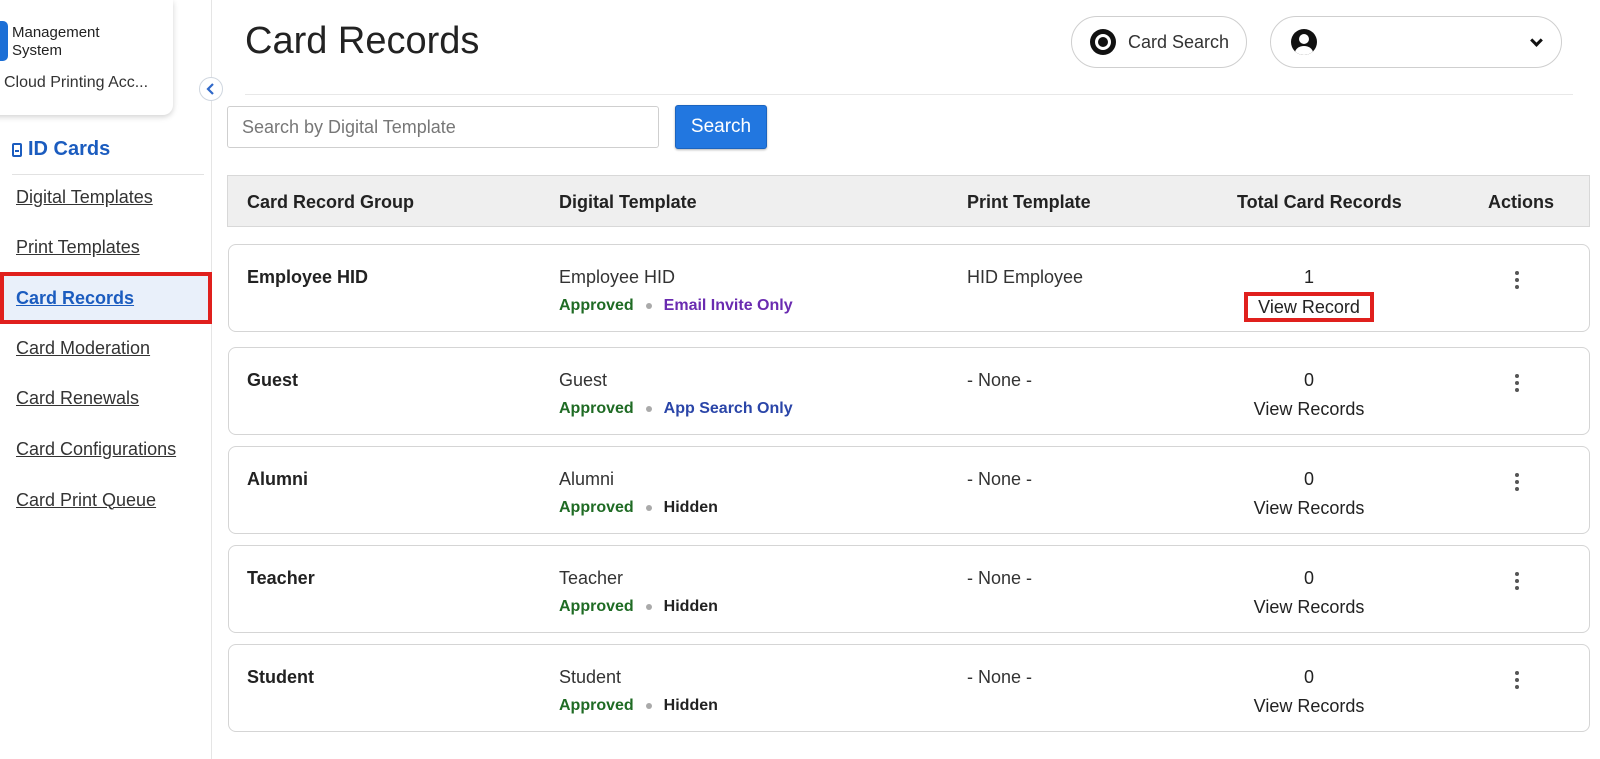 This screenshot has width=1600, height=759. What do you see at coordinates (1304, 42) in the screenshot?
I see `user-avatar-icon` at bounding box center [1304, 42].